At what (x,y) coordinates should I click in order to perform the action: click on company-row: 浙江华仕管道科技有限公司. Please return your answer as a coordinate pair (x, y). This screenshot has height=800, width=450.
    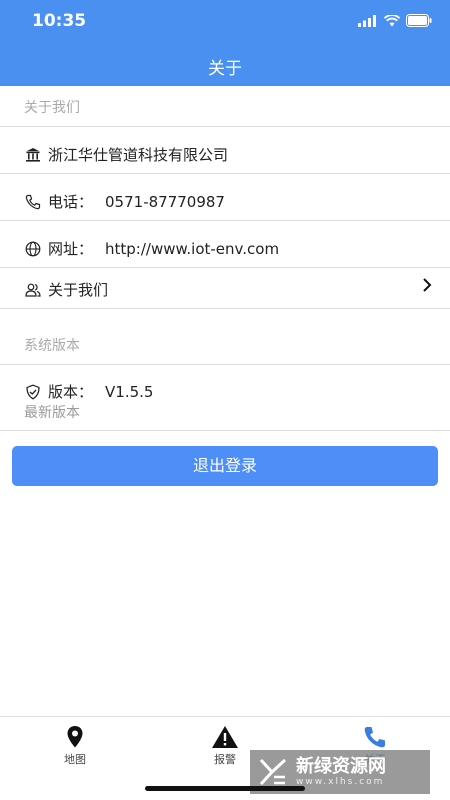
    Looking at the image, I should click on (126, 154).